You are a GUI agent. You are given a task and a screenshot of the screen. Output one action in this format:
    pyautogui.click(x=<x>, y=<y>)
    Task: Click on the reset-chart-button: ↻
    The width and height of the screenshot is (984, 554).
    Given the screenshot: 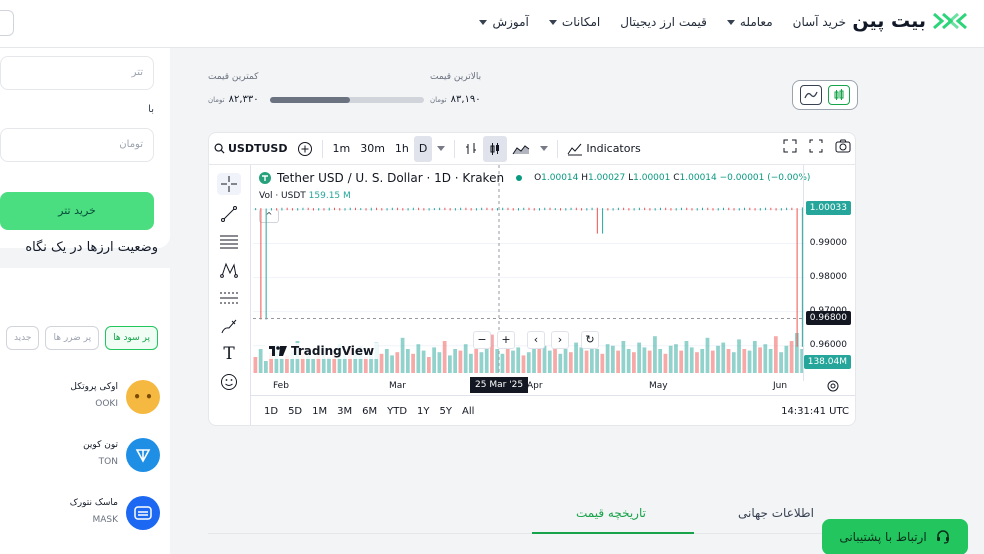 What is the action you would take?
    pyautogui.click(x=590, y=340)
    